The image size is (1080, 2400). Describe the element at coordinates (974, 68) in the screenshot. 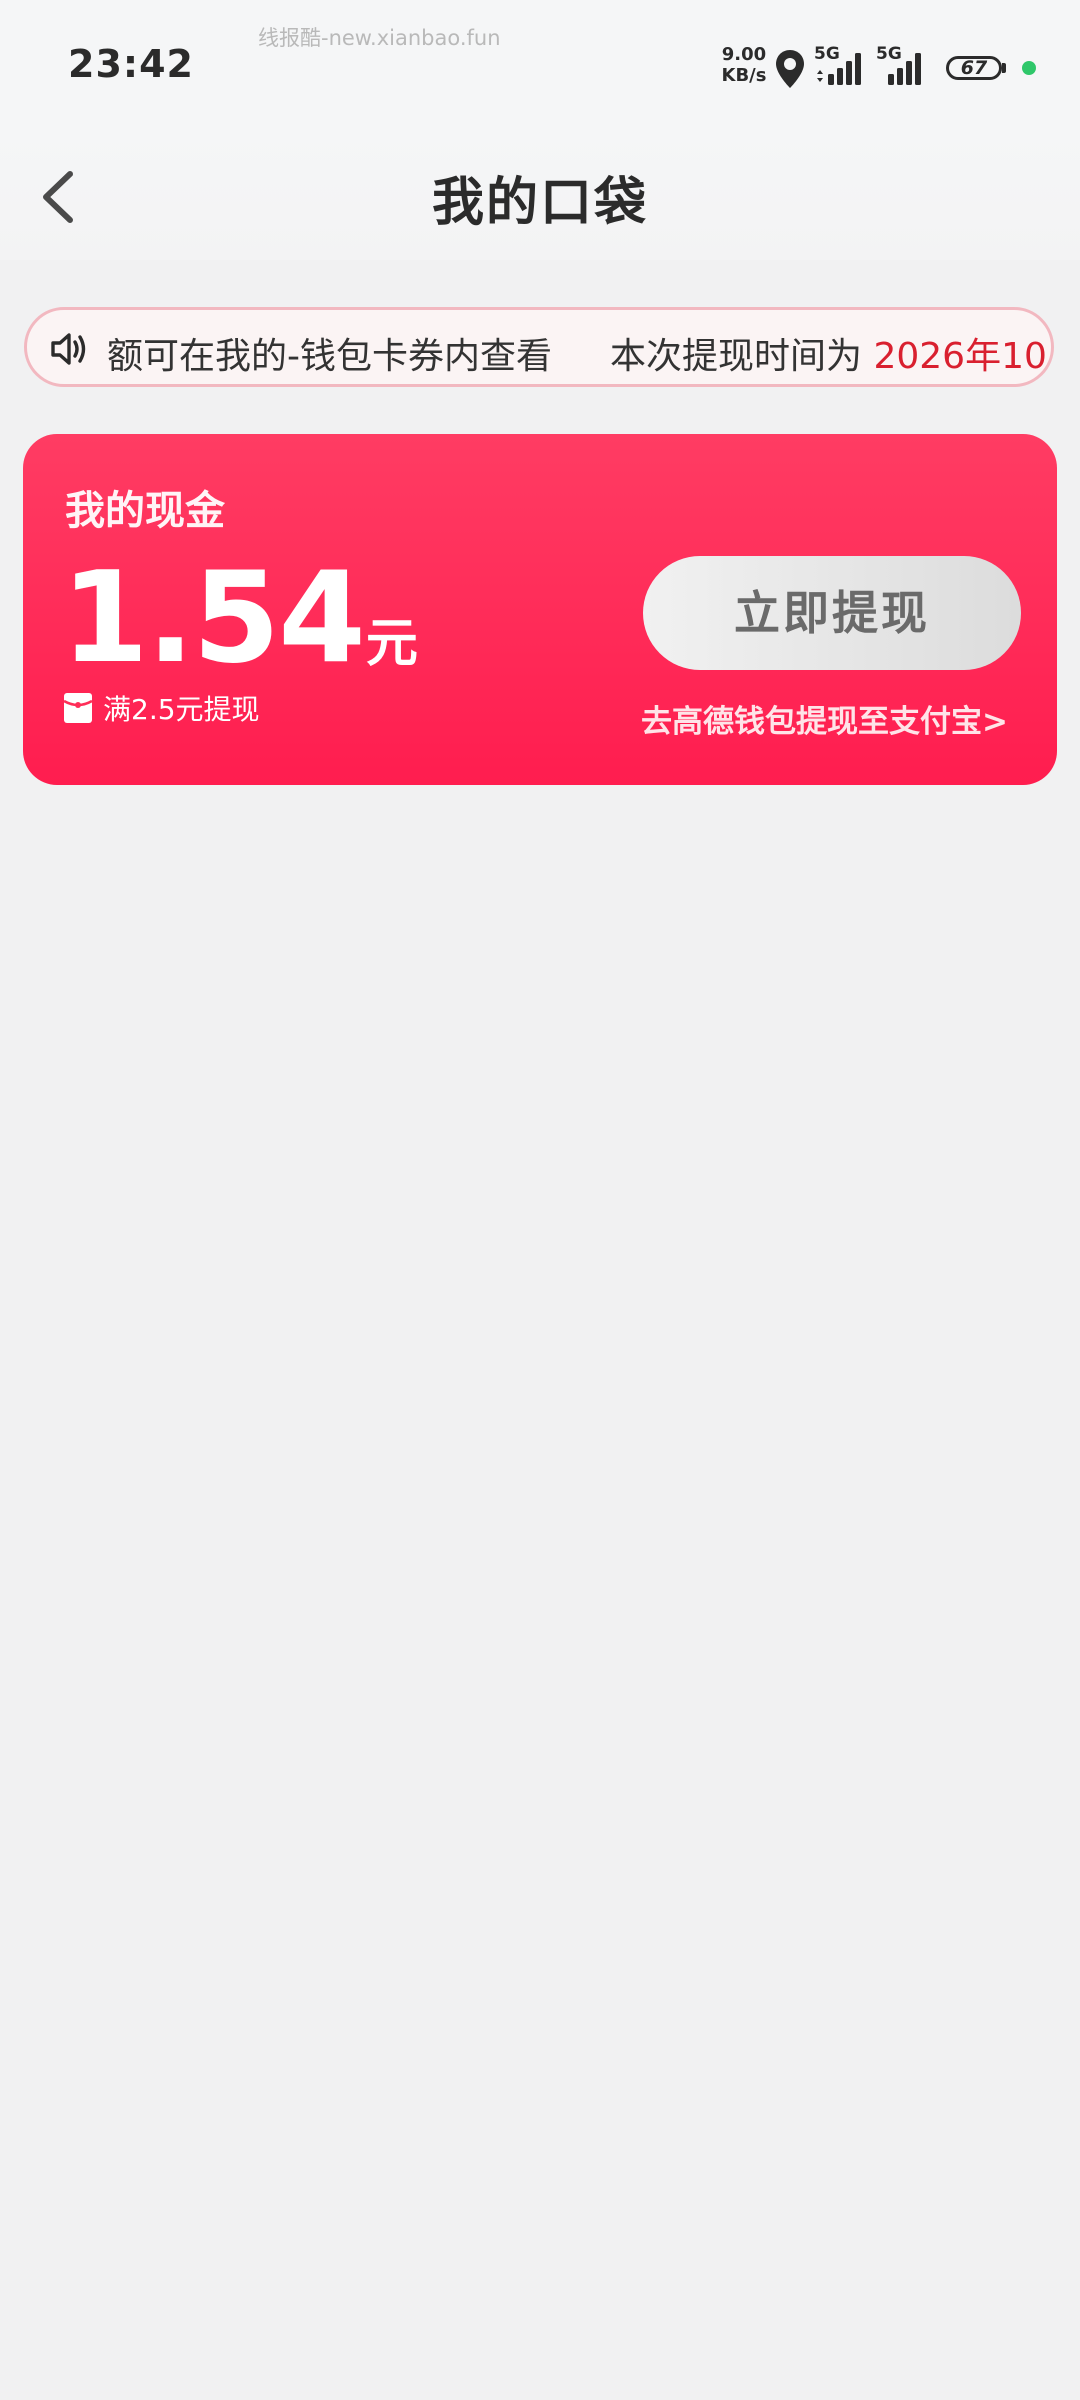

I see `battery-icon: 67` at that location.